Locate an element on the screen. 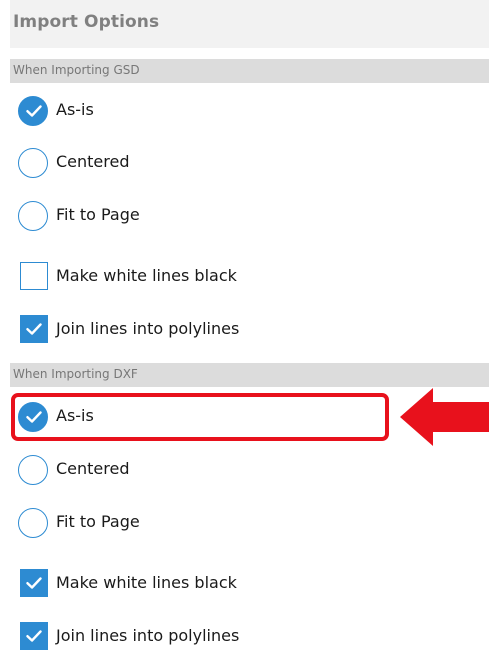 The height and width of the screenshot is (663, 489). dxf-checkbox-join-polylines: Join lines into polylines is located at coordinates (198, 639).